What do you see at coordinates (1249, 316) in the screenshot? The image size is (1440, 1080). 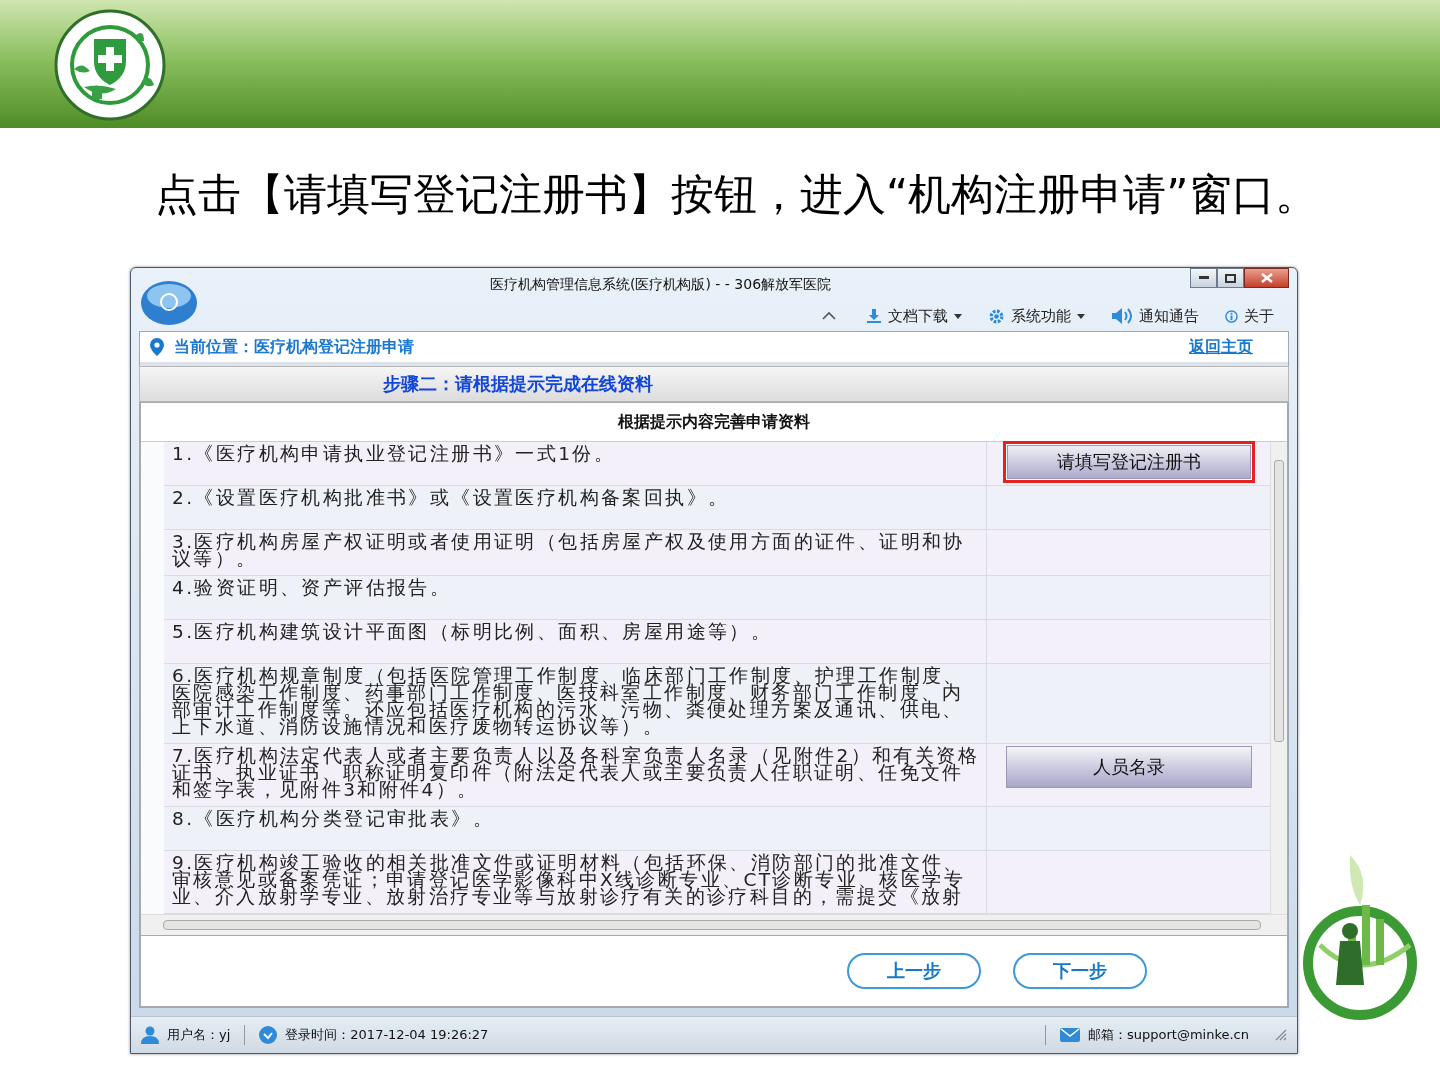 I see `menu-item: 关于` at bounding box center [1249, 316].